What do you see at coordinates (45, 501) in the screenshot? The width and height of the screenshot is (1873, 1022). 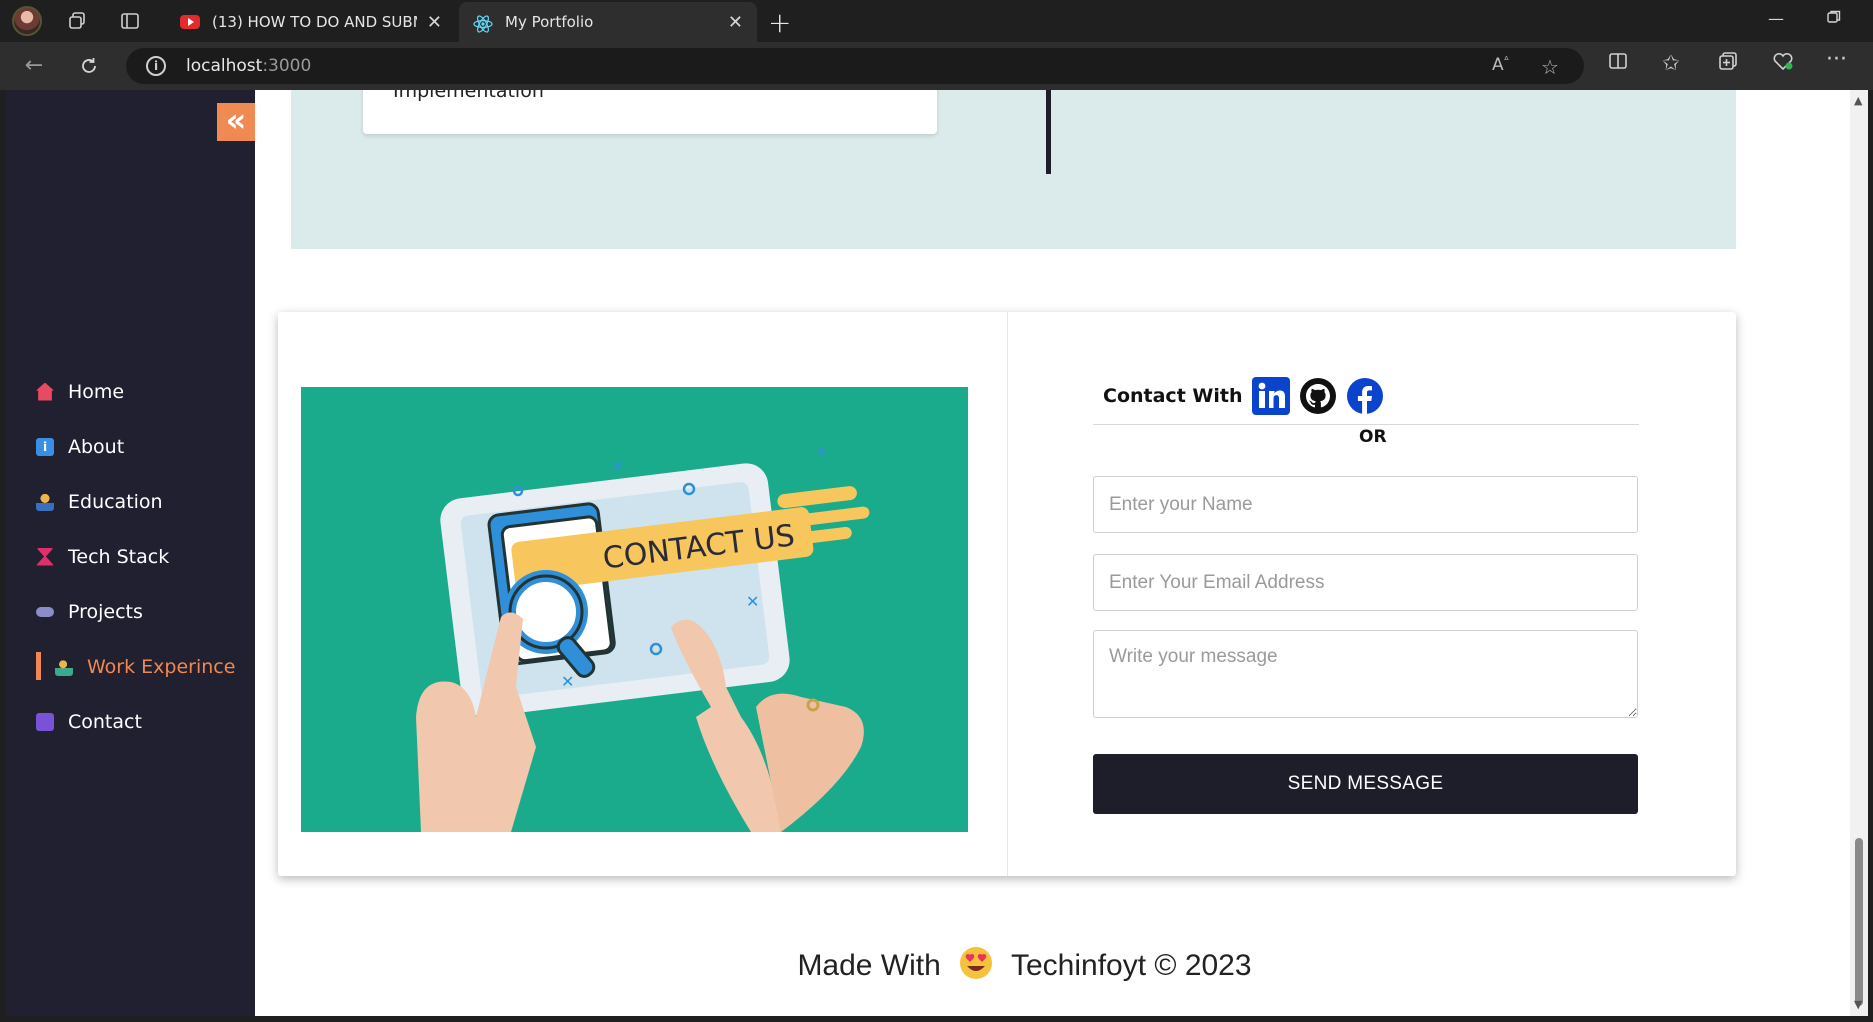 I see `student-icon` at bounding box center [45, 501].